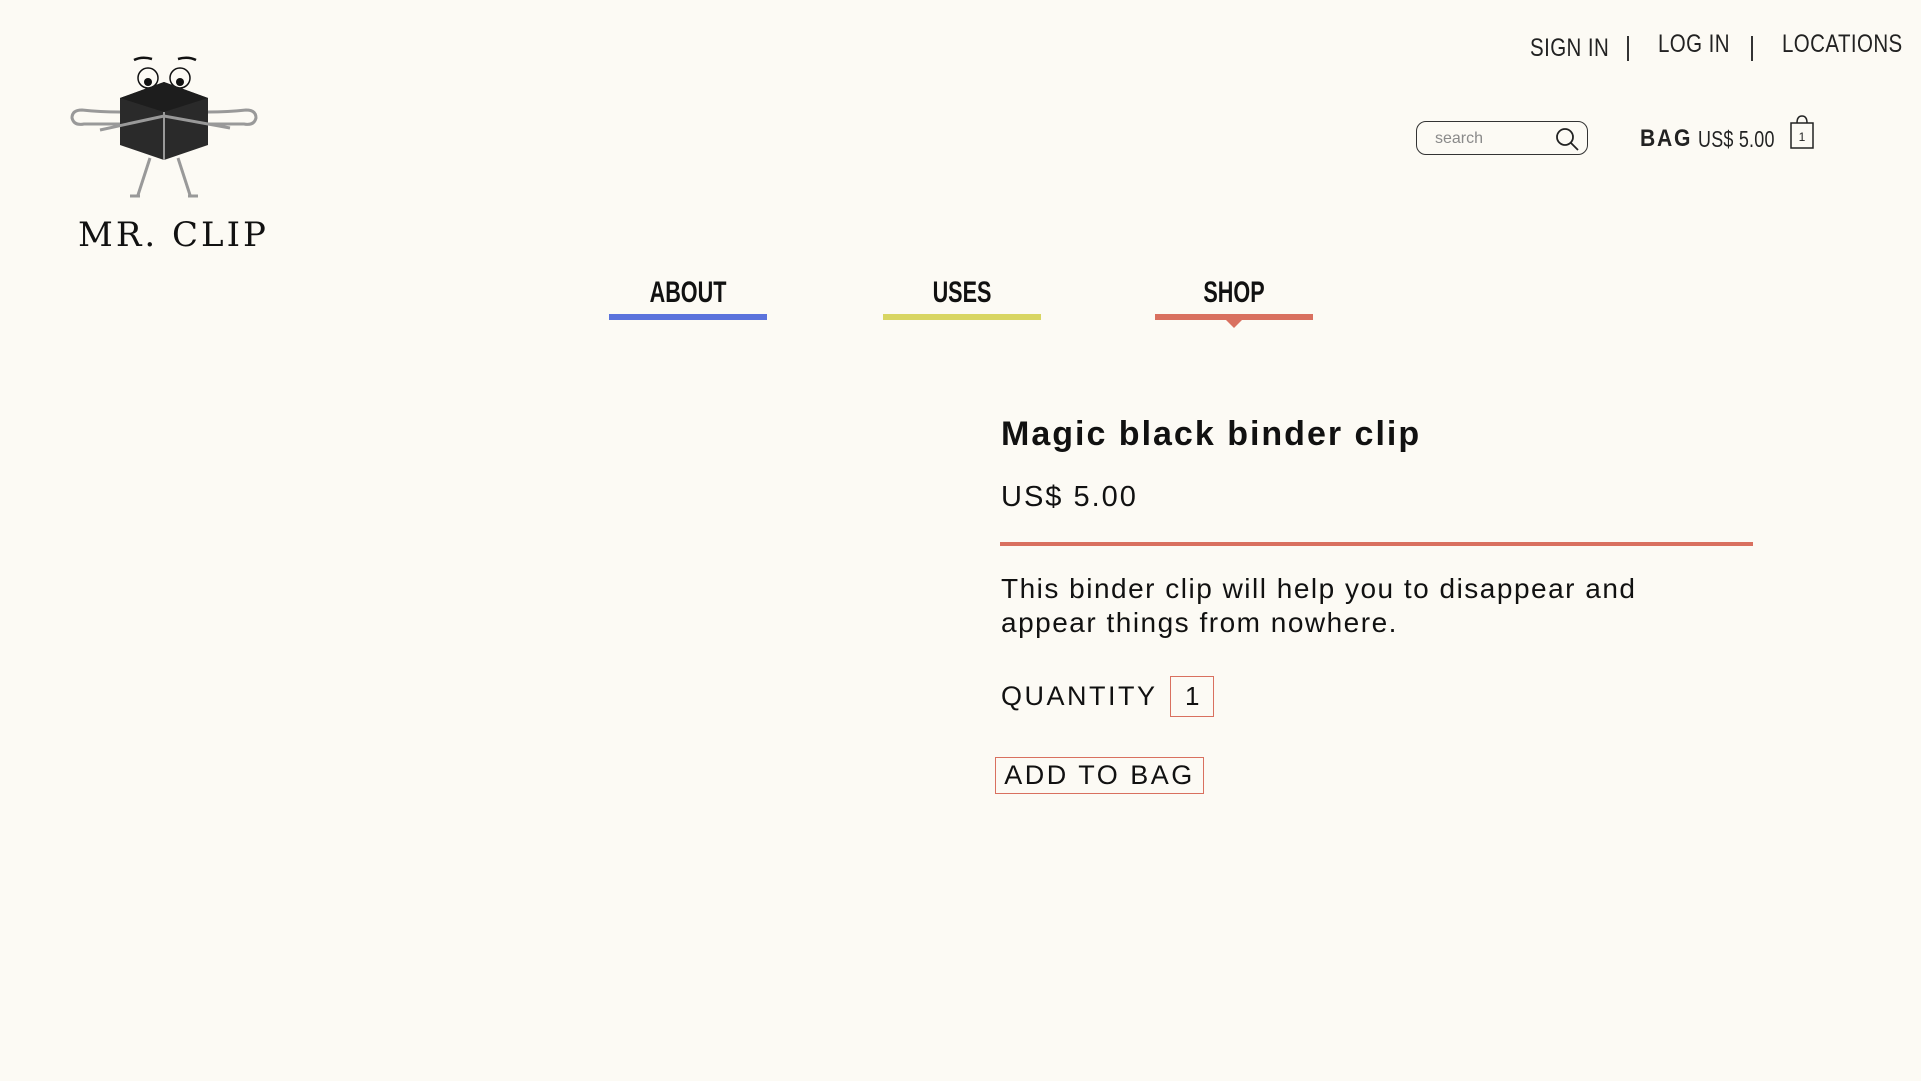 This screenshot has height=1081, width=1921. Describe the element at coordinates (1234, 292) in the screenshot. I see `tab-label: SHOP` at that location.